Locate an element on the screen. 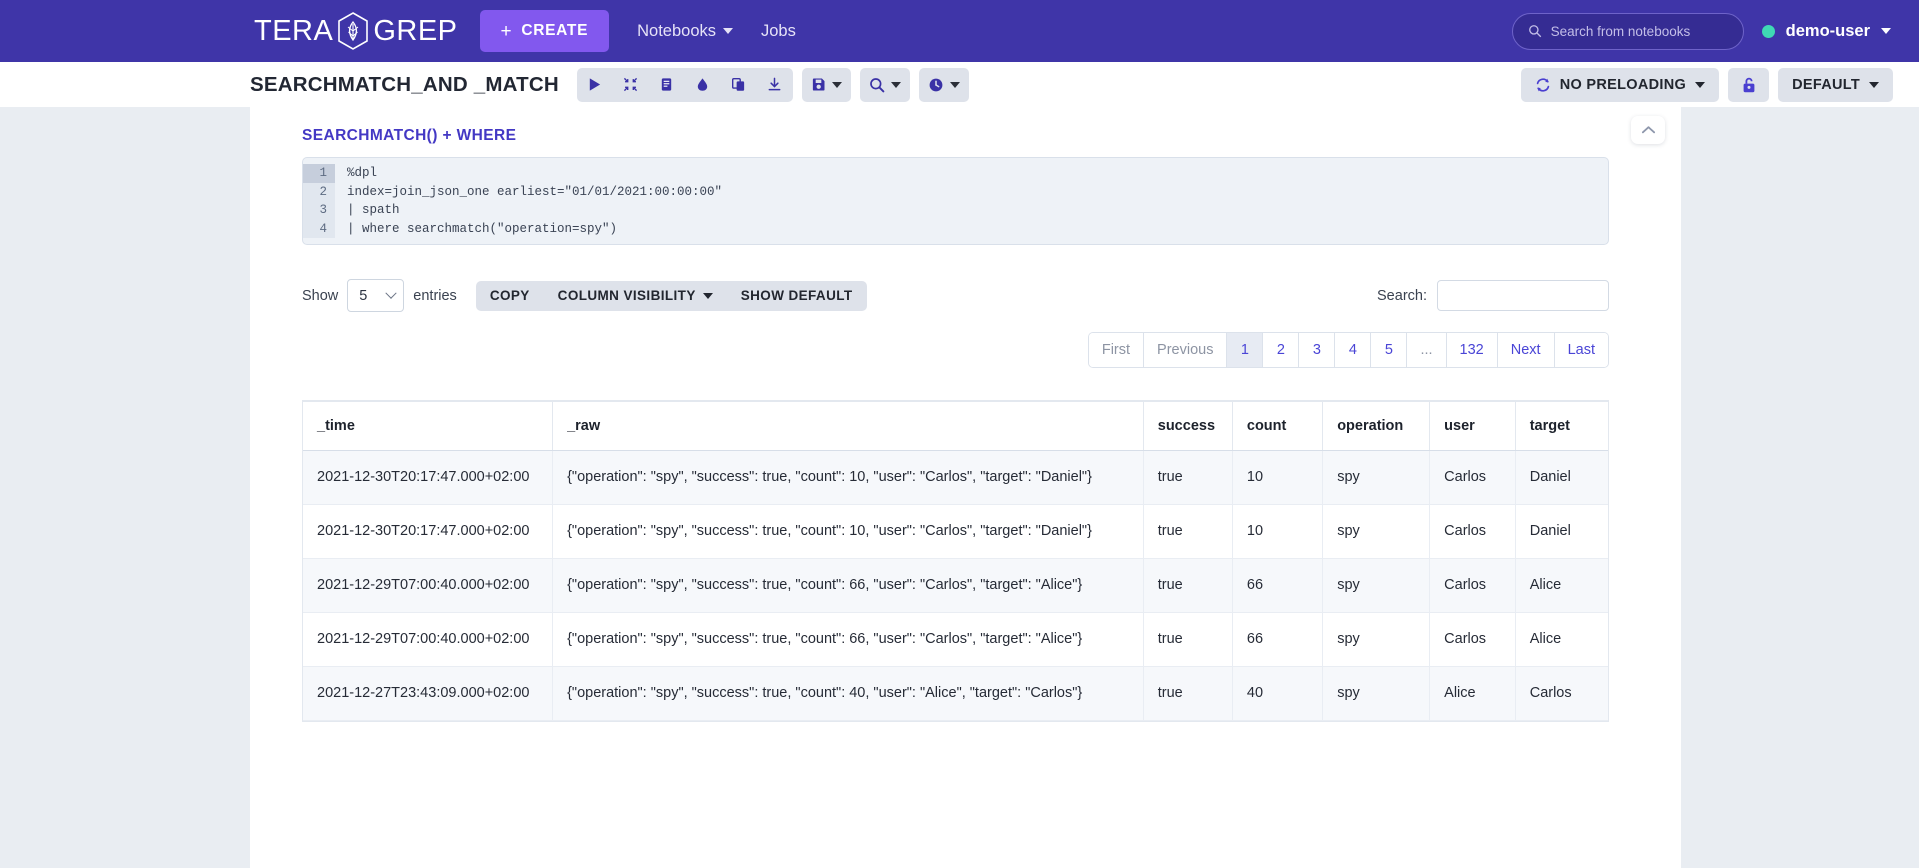  line-number: 4 is located at coordinates (319, 228).